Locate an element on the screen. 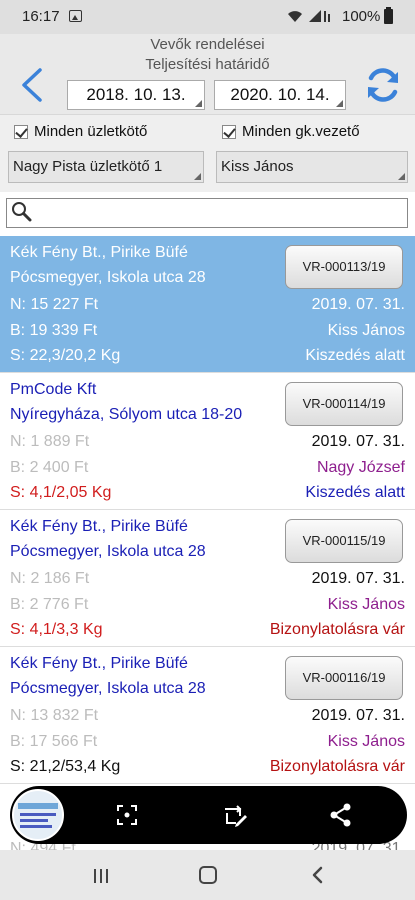 The height and width of the screenshot is (900, 415). refresh-icon is located at coordinates (383, 85).